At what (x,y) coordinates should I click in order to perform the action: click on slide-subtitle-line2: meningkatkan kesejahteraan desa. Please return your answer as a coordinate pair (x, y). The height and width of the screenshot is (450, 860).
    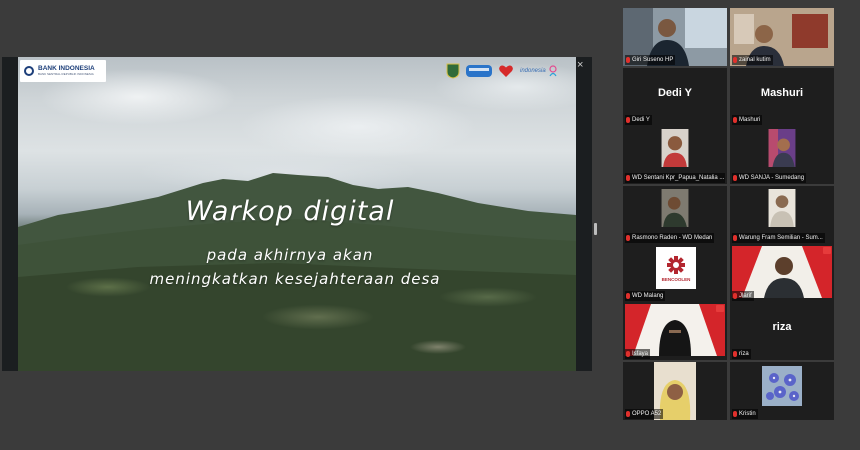
    Looking at the image, I should click on (295, 279).